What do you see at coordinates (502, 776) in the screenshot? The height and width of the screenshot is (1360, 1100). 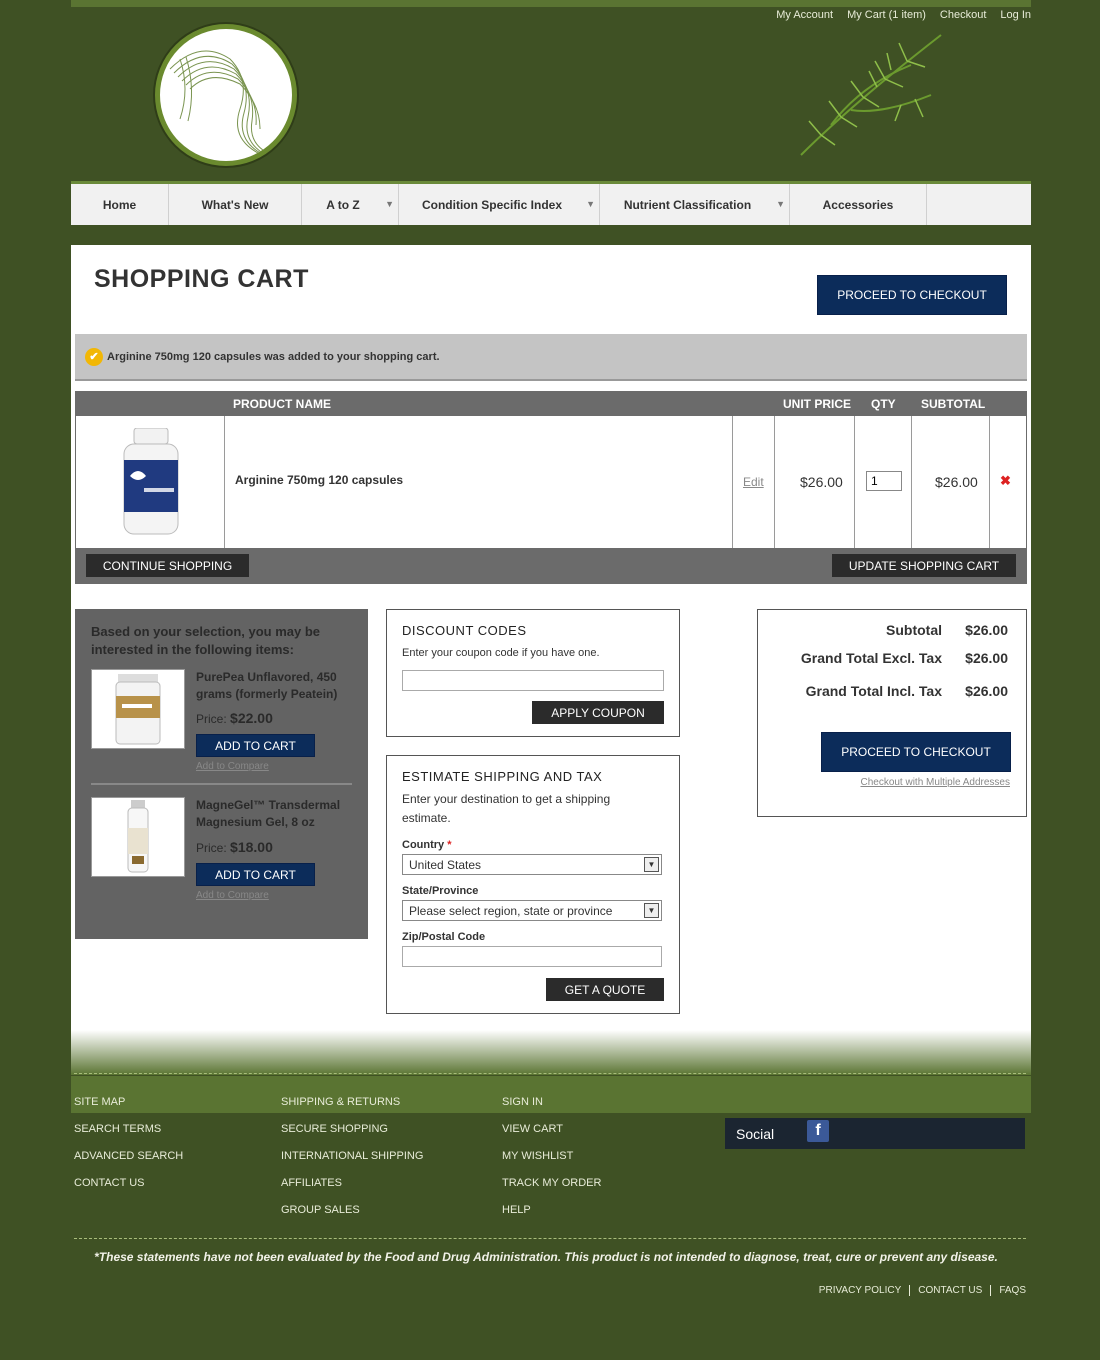 I see `shipping-title: ESTIMATE SHIPPING AND TAX` at bounding box center [502, 776].